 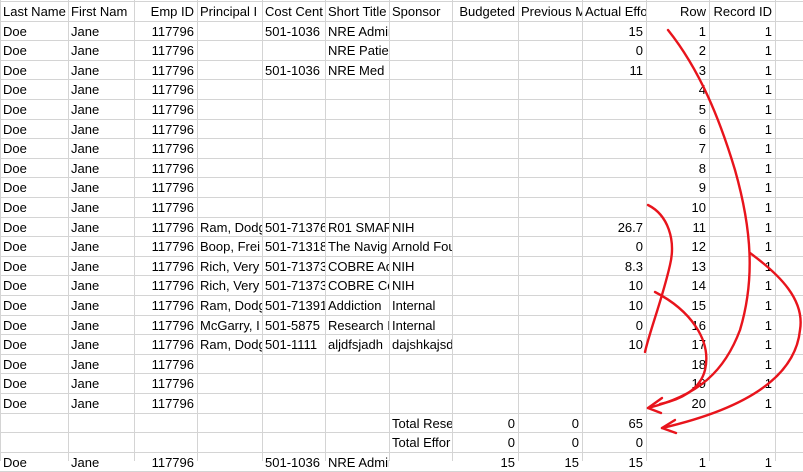 What do you see at coordinates (677, 344) in the screenshot?
I see `table-cell: 17` at bounding box center [677, 344].